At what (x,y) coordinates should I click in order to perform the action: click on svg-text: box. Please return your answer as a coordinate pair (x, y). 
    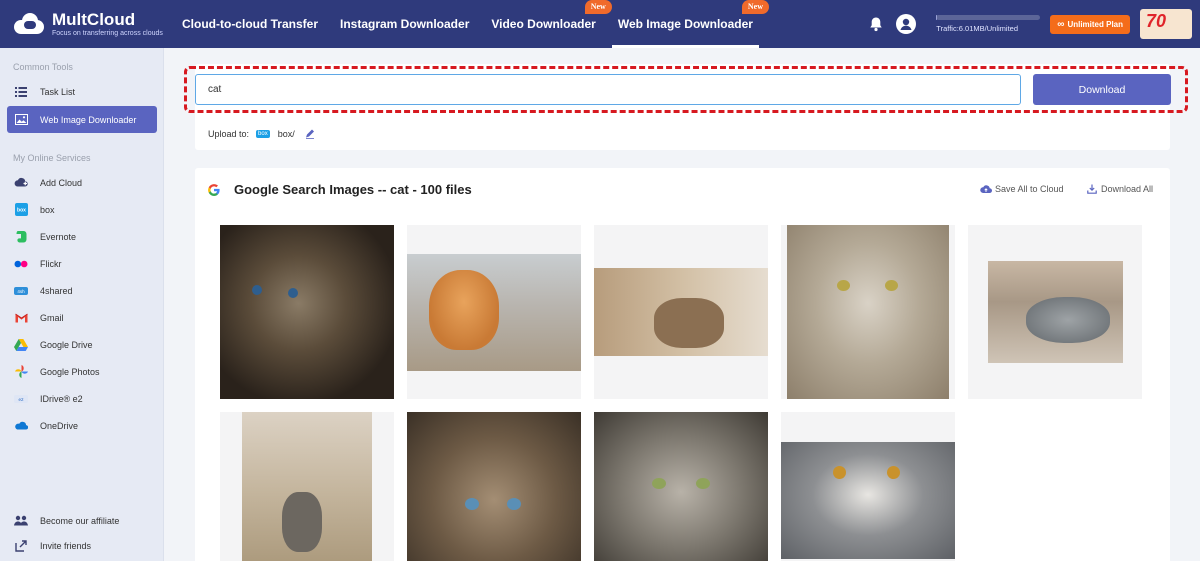
    Looking at the image, I should click on (21, 211).